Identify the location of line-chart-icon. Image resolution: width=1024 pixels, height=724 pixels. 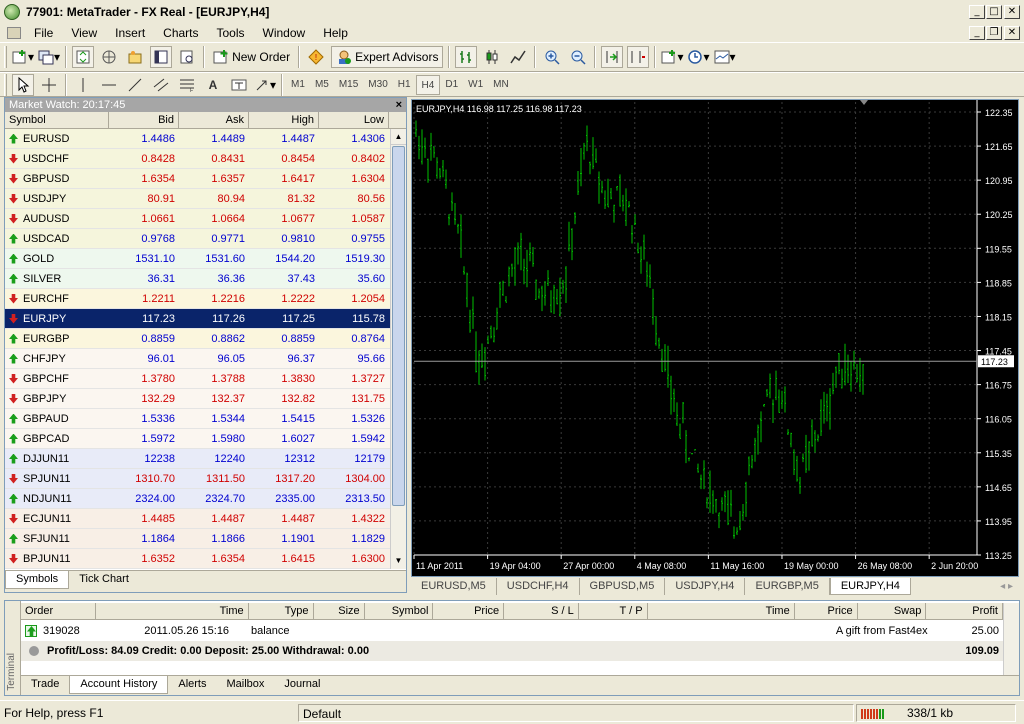
(518, 57).